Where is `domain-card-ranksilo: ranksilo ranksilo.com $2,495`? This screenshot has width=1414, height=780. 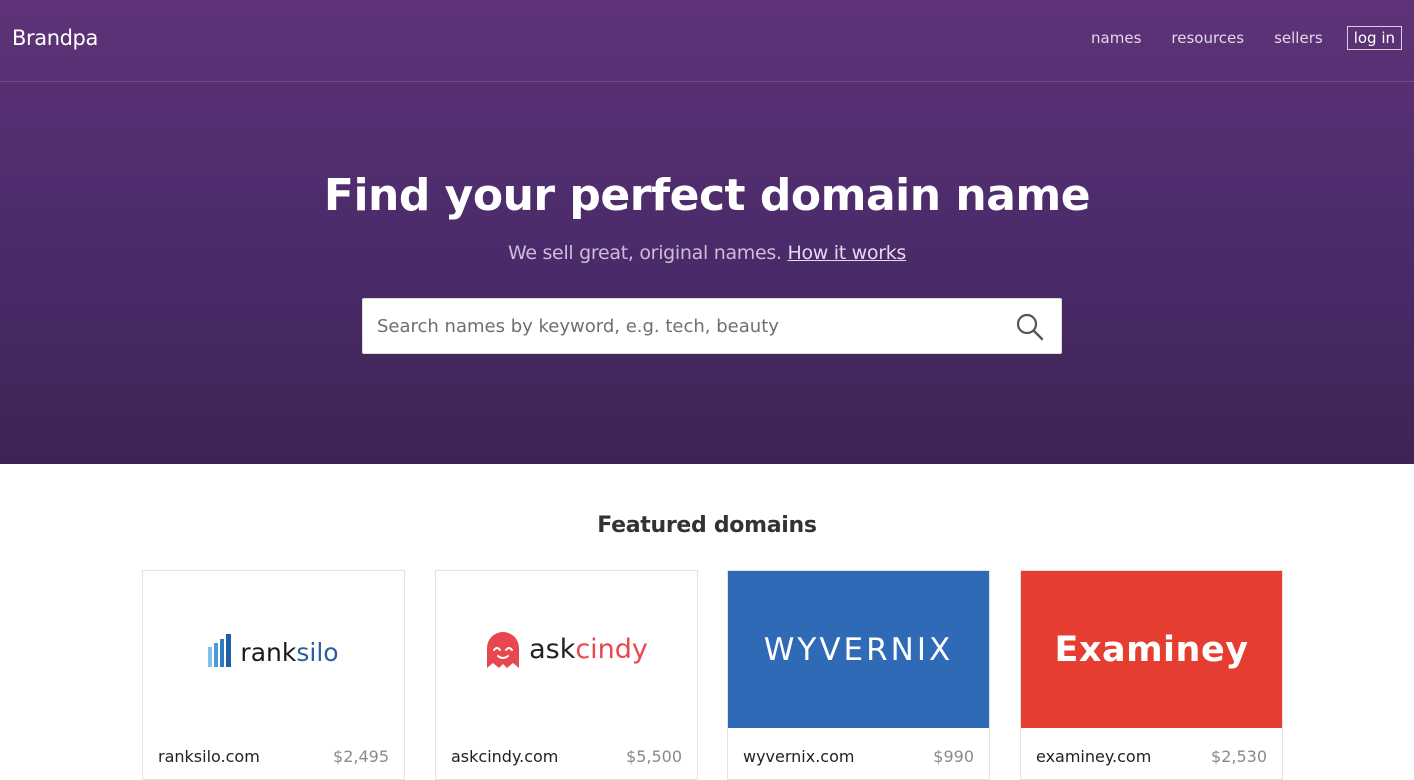 domain-card-ranksilo: ranksilo ranksilo.com $2,495 is located at coordinates (273, 675).